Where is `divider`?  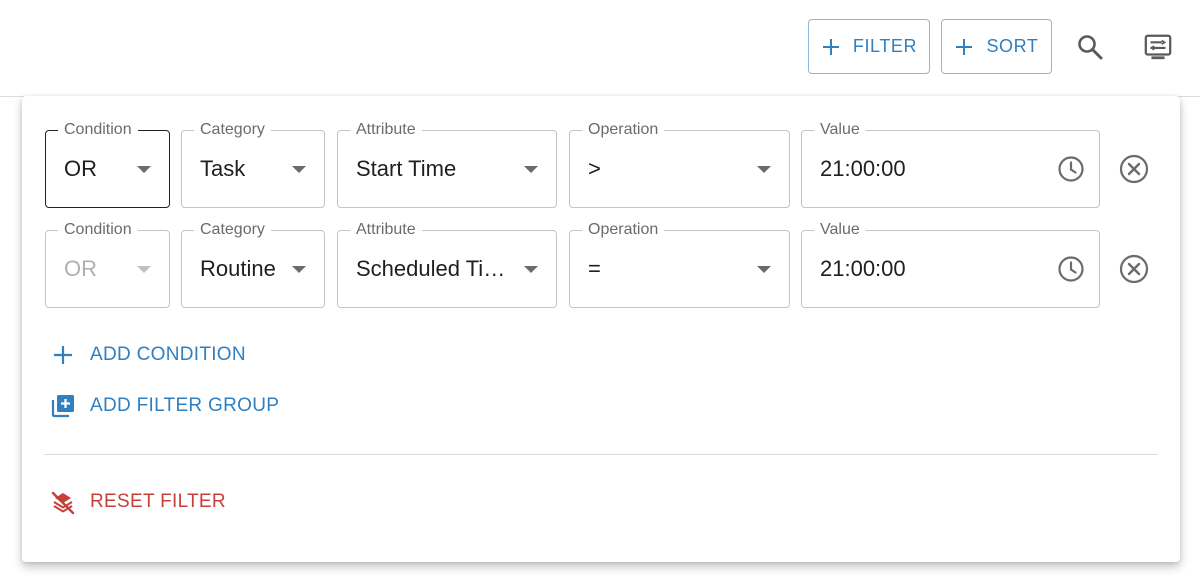 divider is located at coordinates (601, 454).